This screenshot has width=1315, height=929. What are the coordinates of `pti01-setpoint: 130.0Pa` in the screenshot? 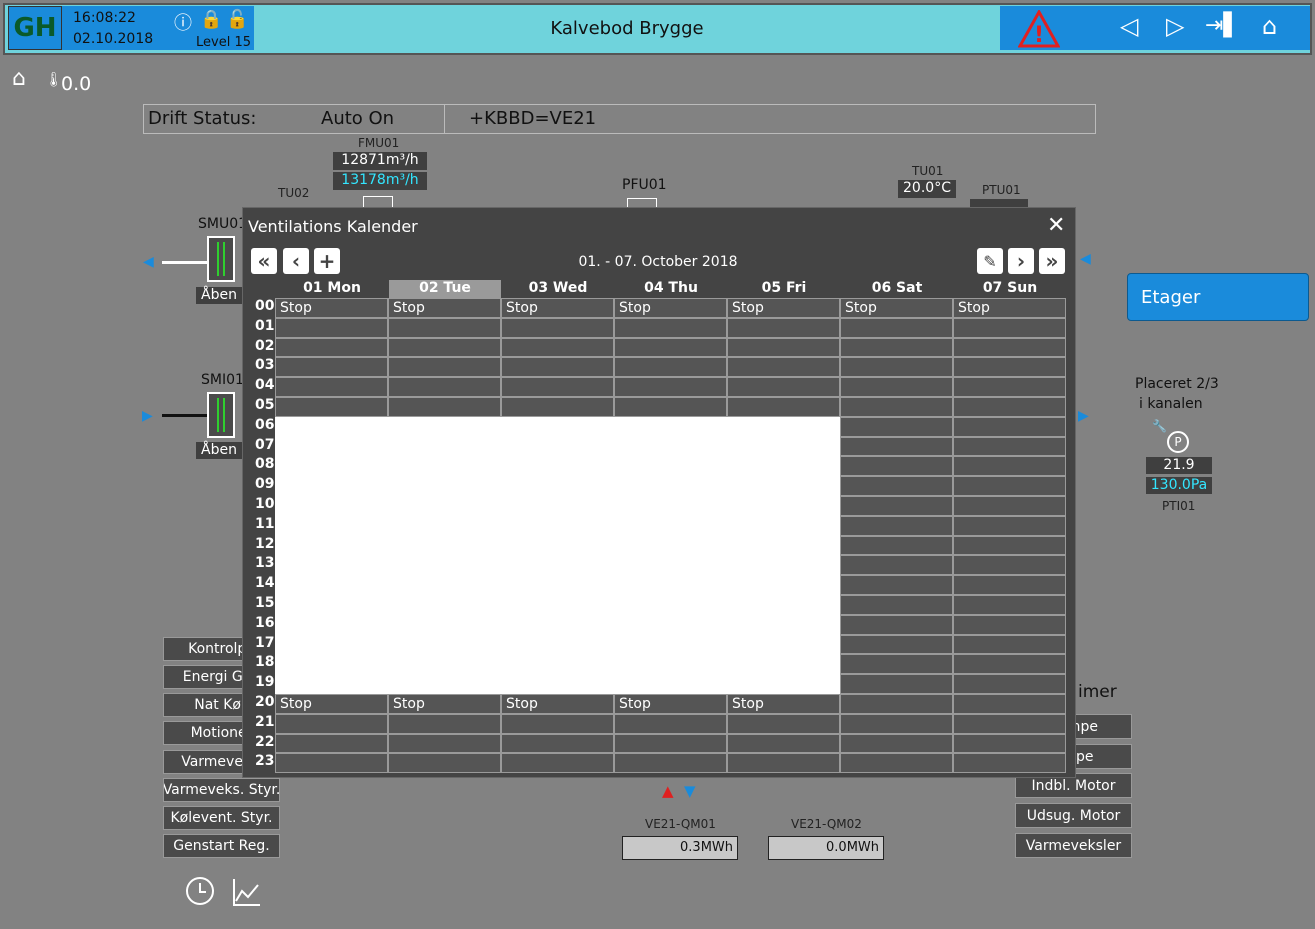 It's located at (1179, 485).